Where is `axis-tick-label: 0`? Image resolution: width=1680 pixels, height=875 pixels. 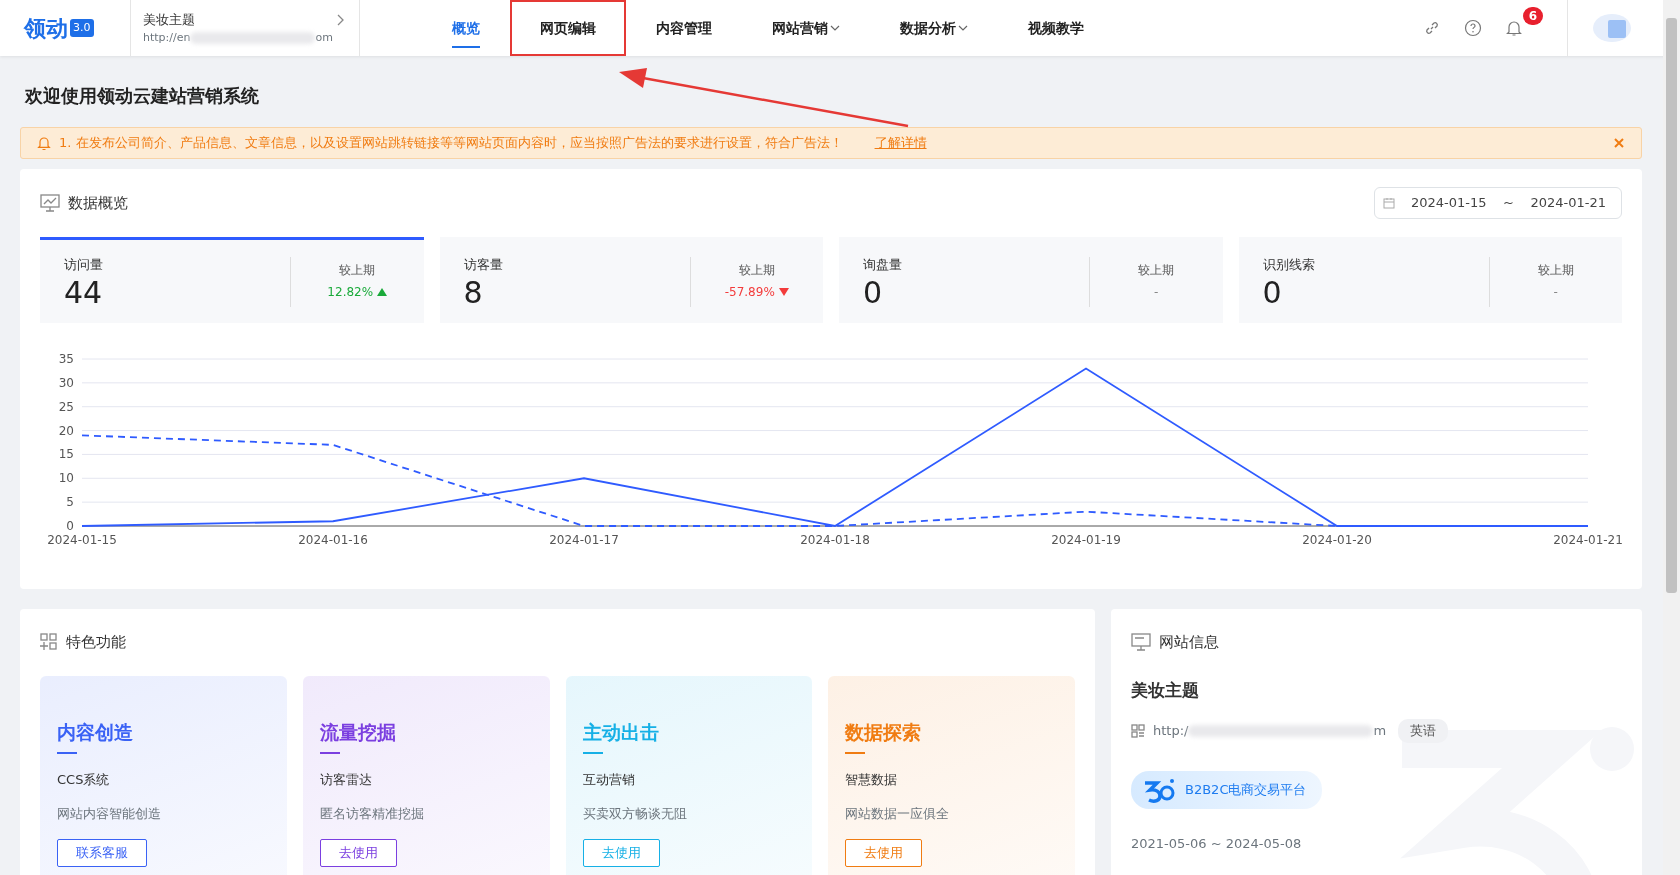
axis-tick-label: 0 is located at coordinates (70, 526).